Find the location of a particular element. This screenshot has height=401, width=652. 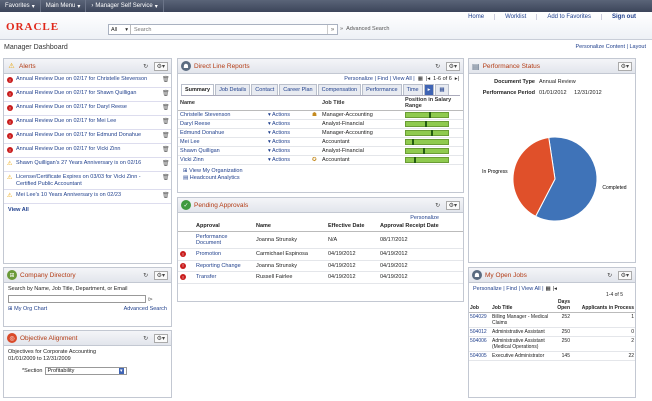

job-id-link: 504012 is located at coordinates (478, 332).